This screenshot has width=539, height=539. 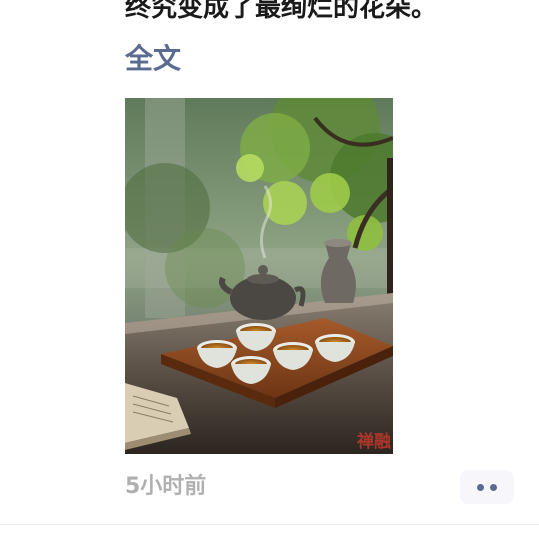 I want to click on more-options-button, so click(x=487, y=487).